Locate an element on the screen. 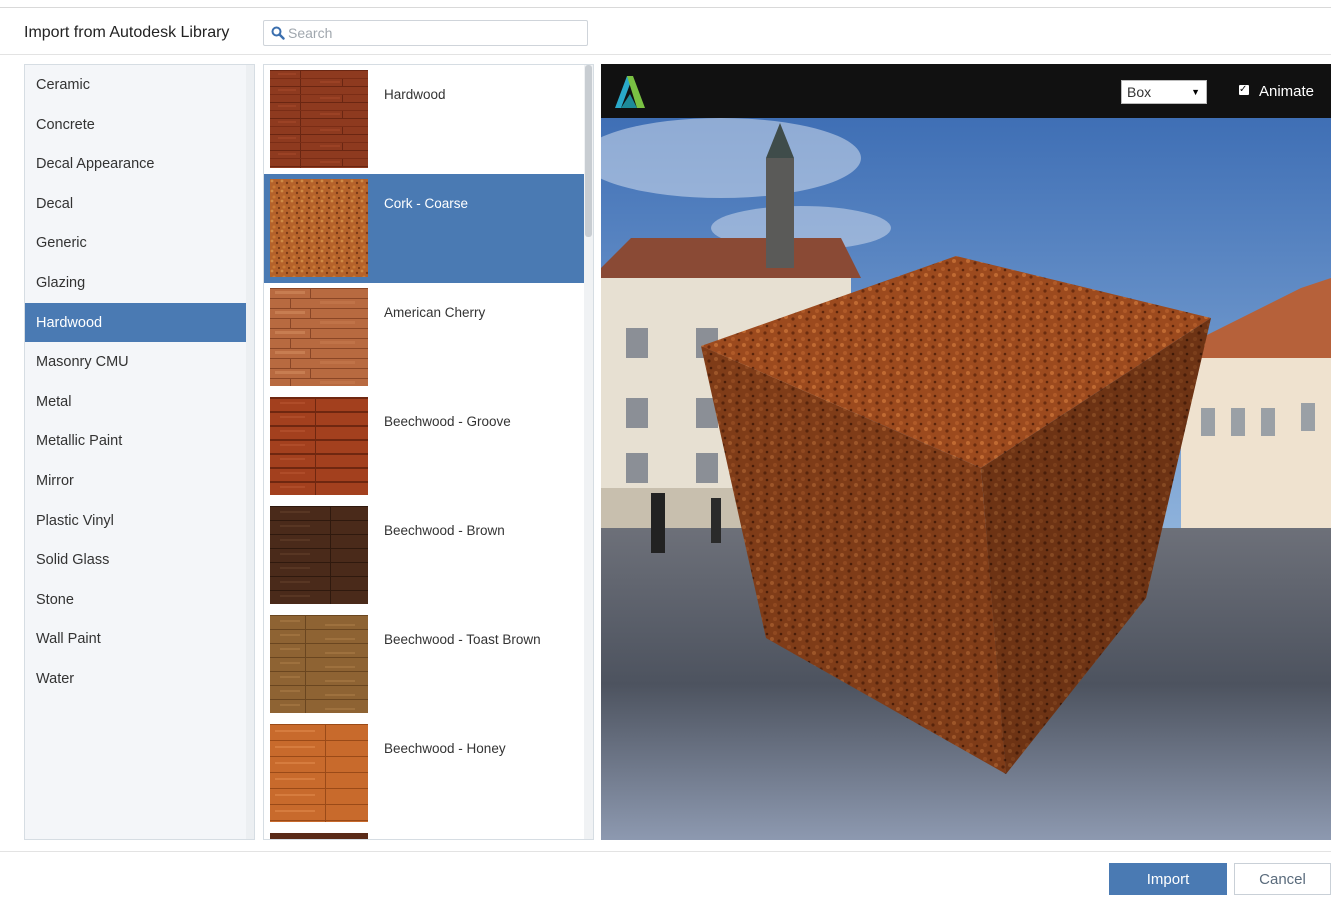  material-label: American Cherry is located at coordinates (435, 312).